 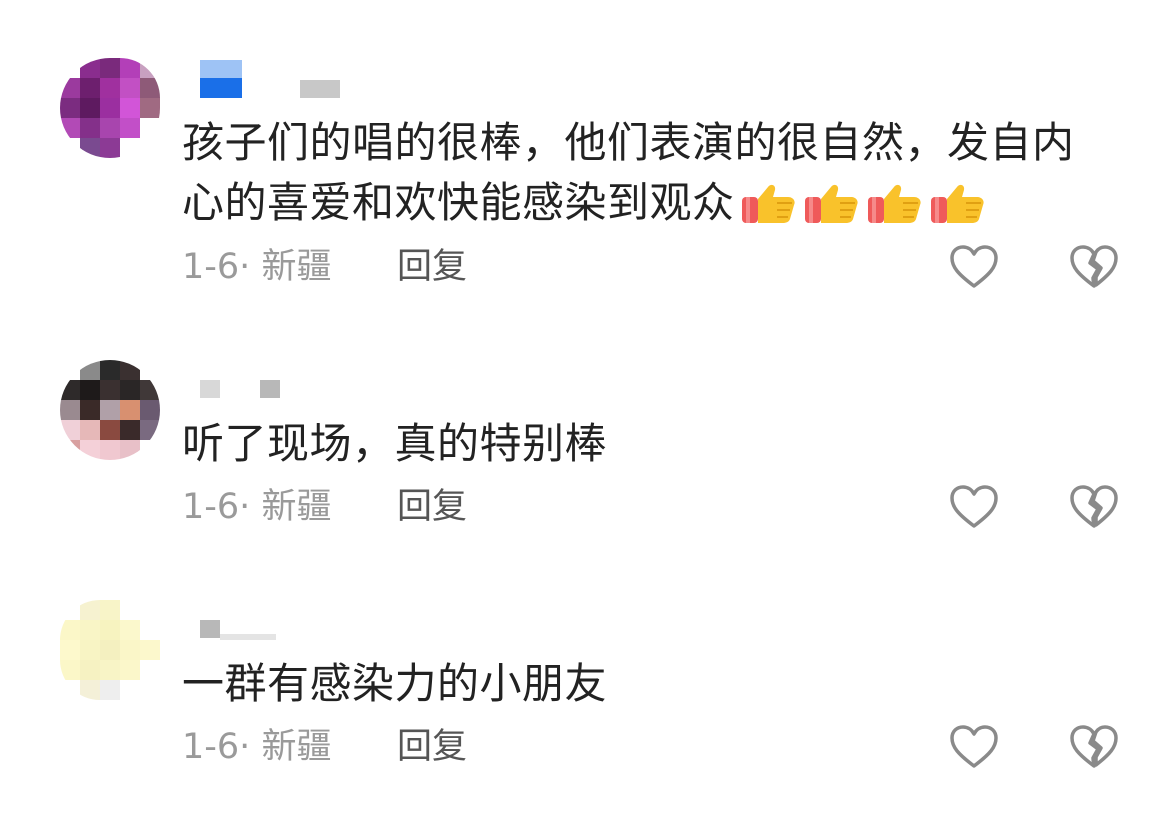 I want to click on comment-text-content: 一群有感染力的小朋友, so click(x=395, y=683).